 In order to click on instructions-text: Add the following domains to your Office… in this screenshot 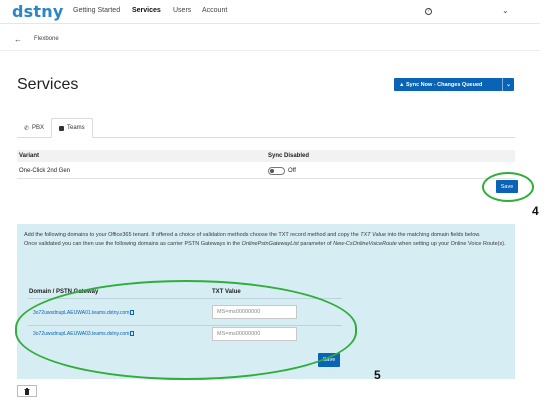, I will do `click(265, 239)`.